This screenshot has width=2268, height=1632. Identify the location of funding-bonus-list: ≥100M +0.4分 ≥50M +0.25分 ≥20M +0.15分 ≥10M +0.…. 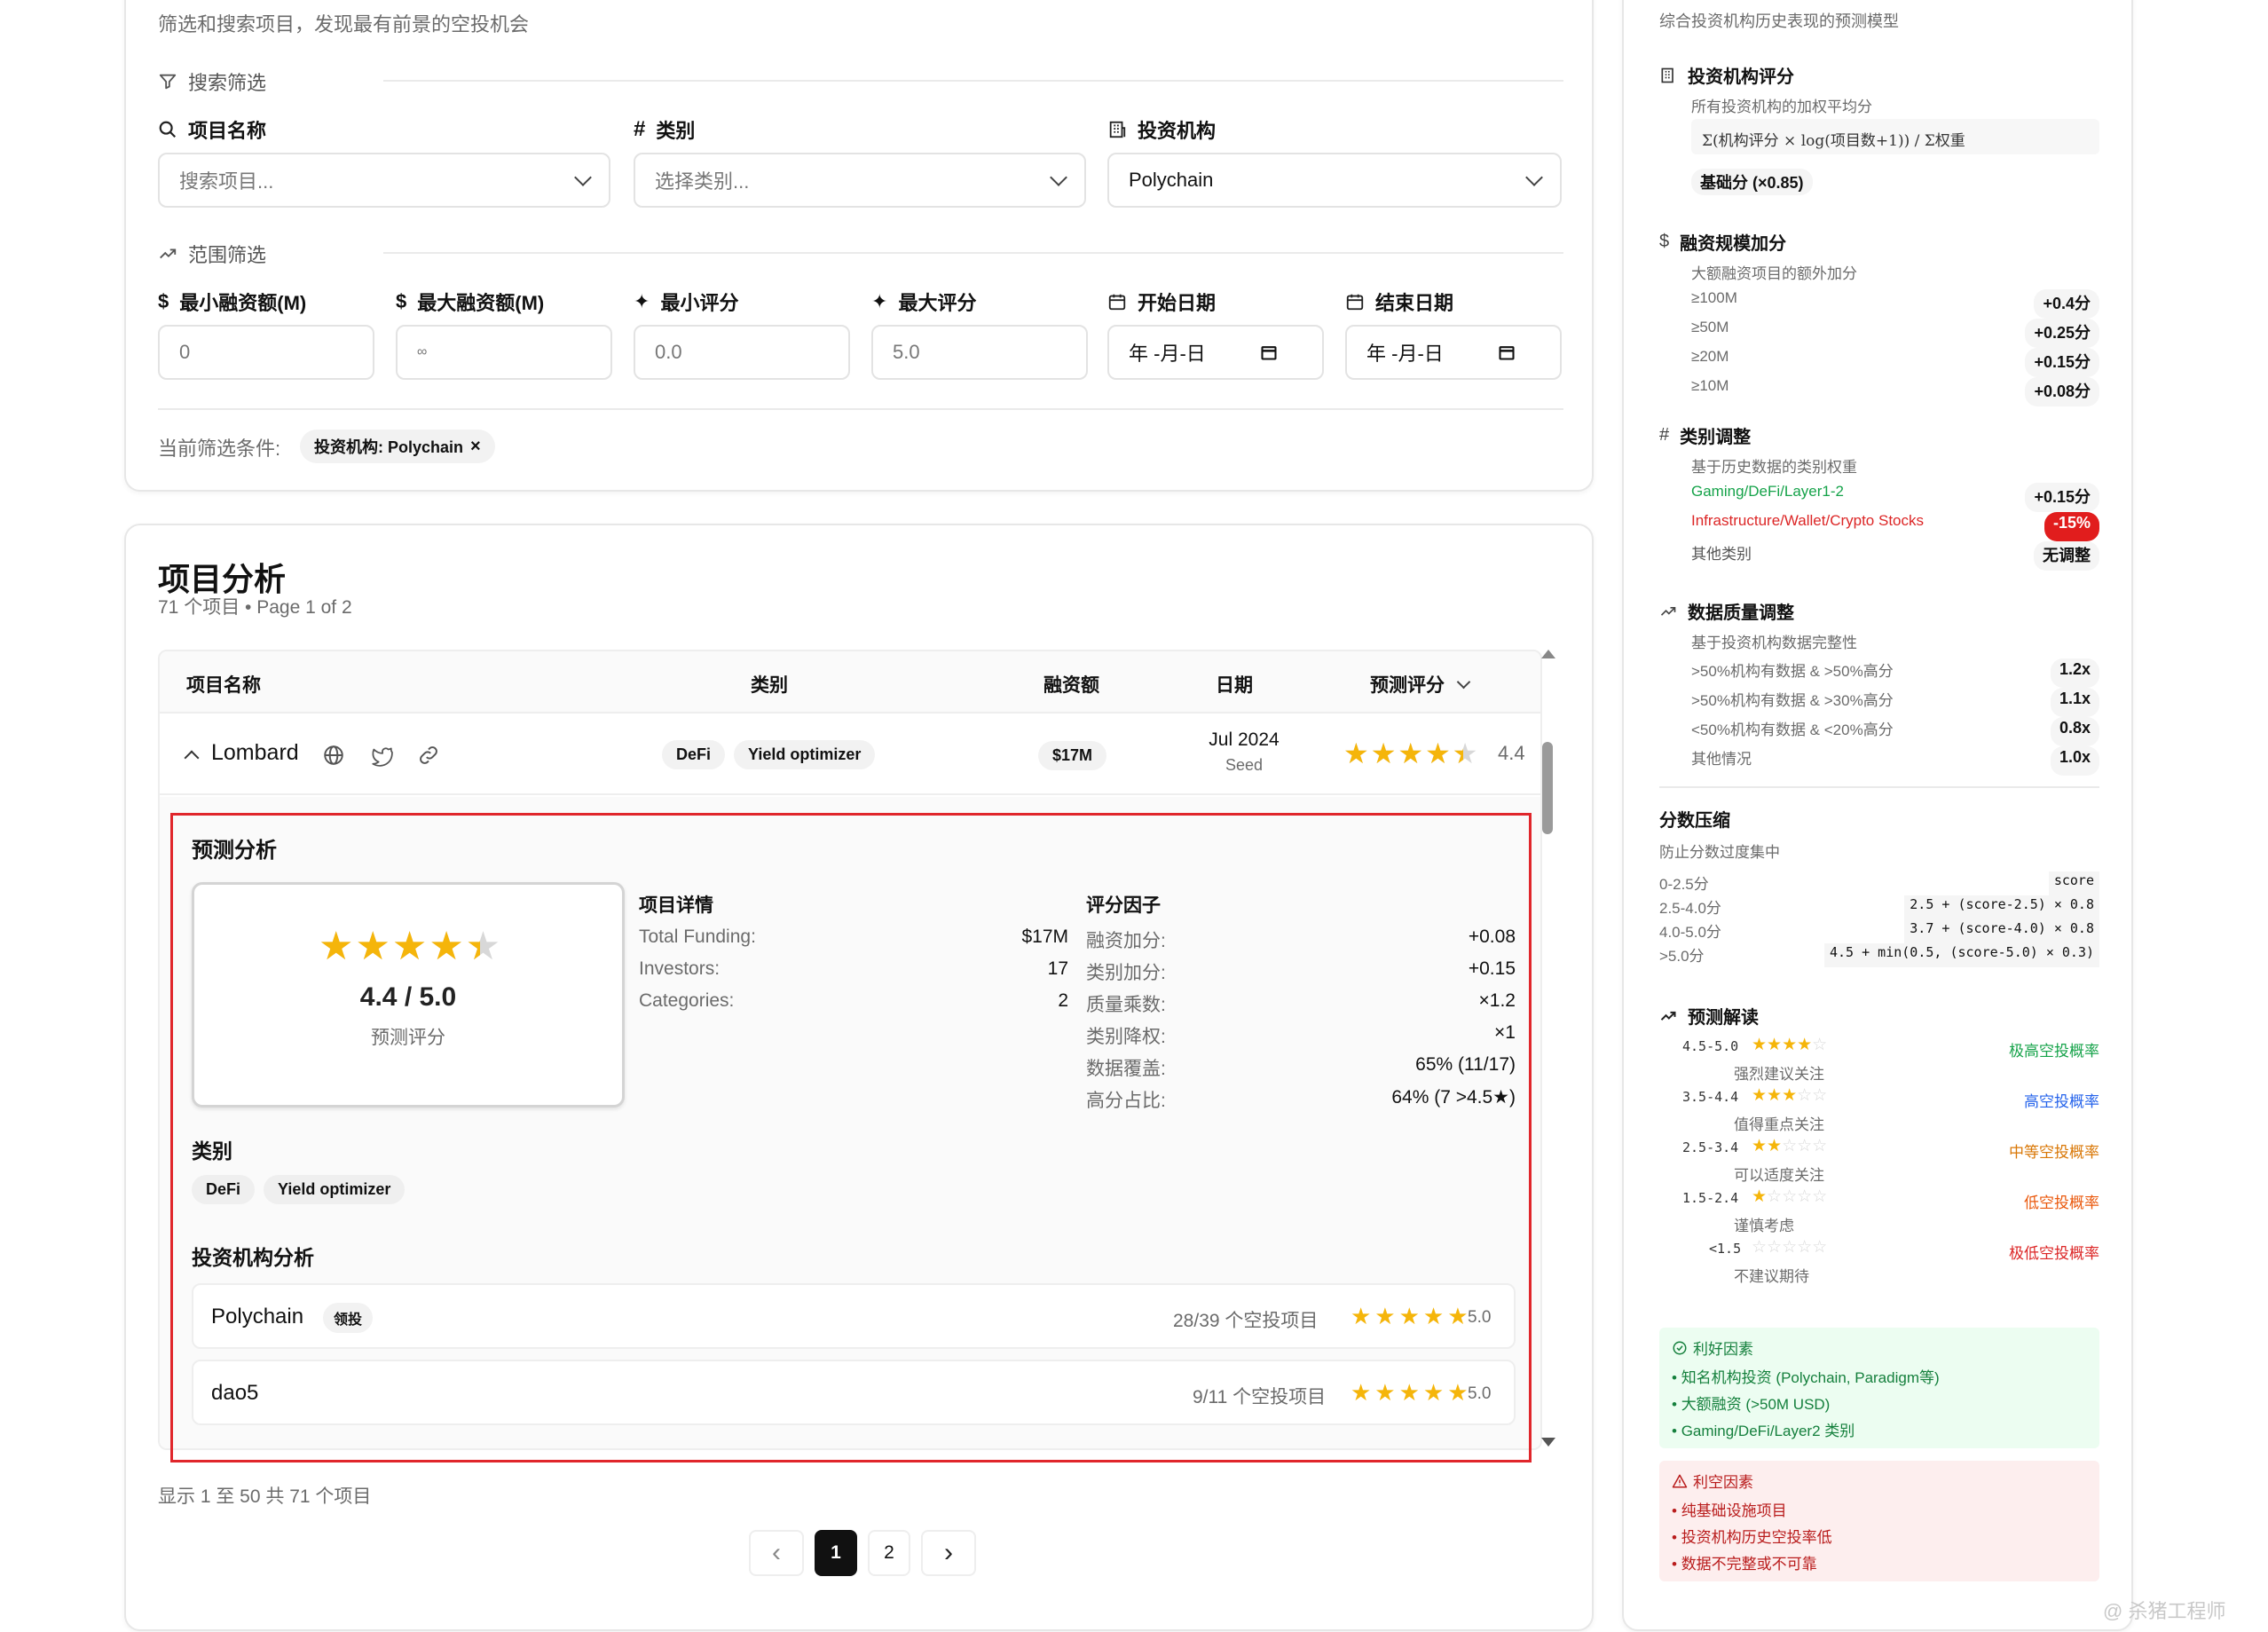
(1895, 348).